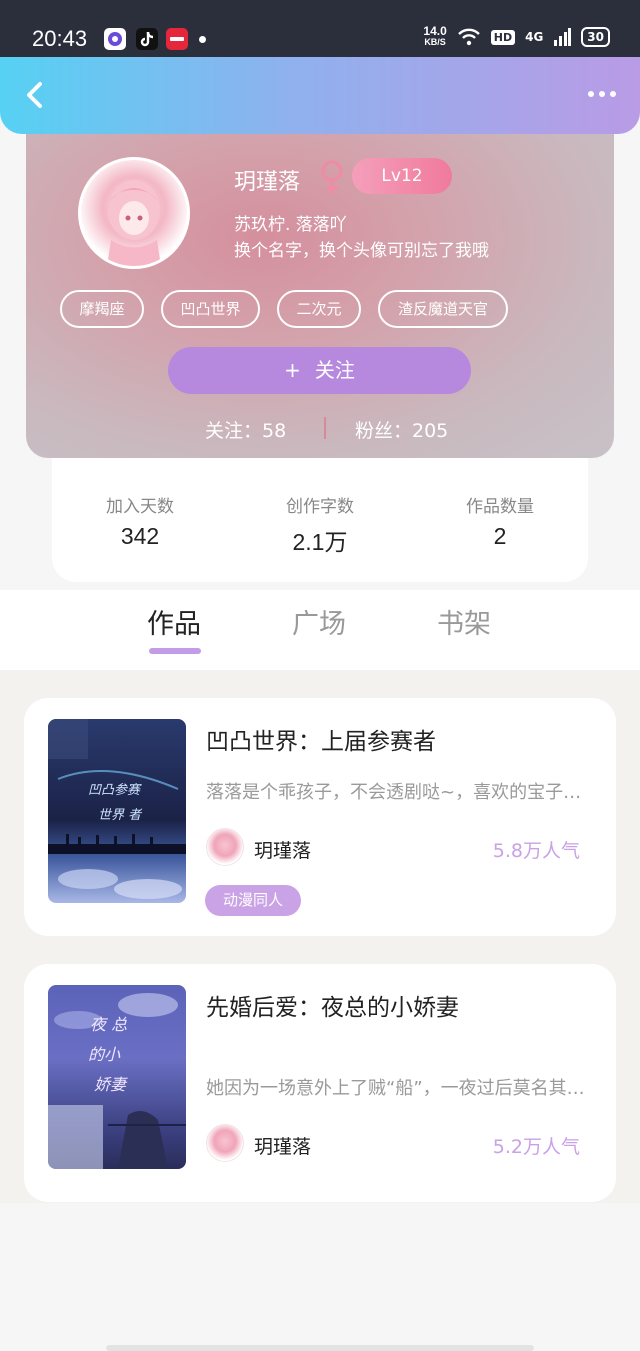 The height and width of the screenshot is (1351, 640). What do you see at coordinates (503, 37) in the screenshot?
I see `hd-badge: HD` at bounding box center [503, 37].